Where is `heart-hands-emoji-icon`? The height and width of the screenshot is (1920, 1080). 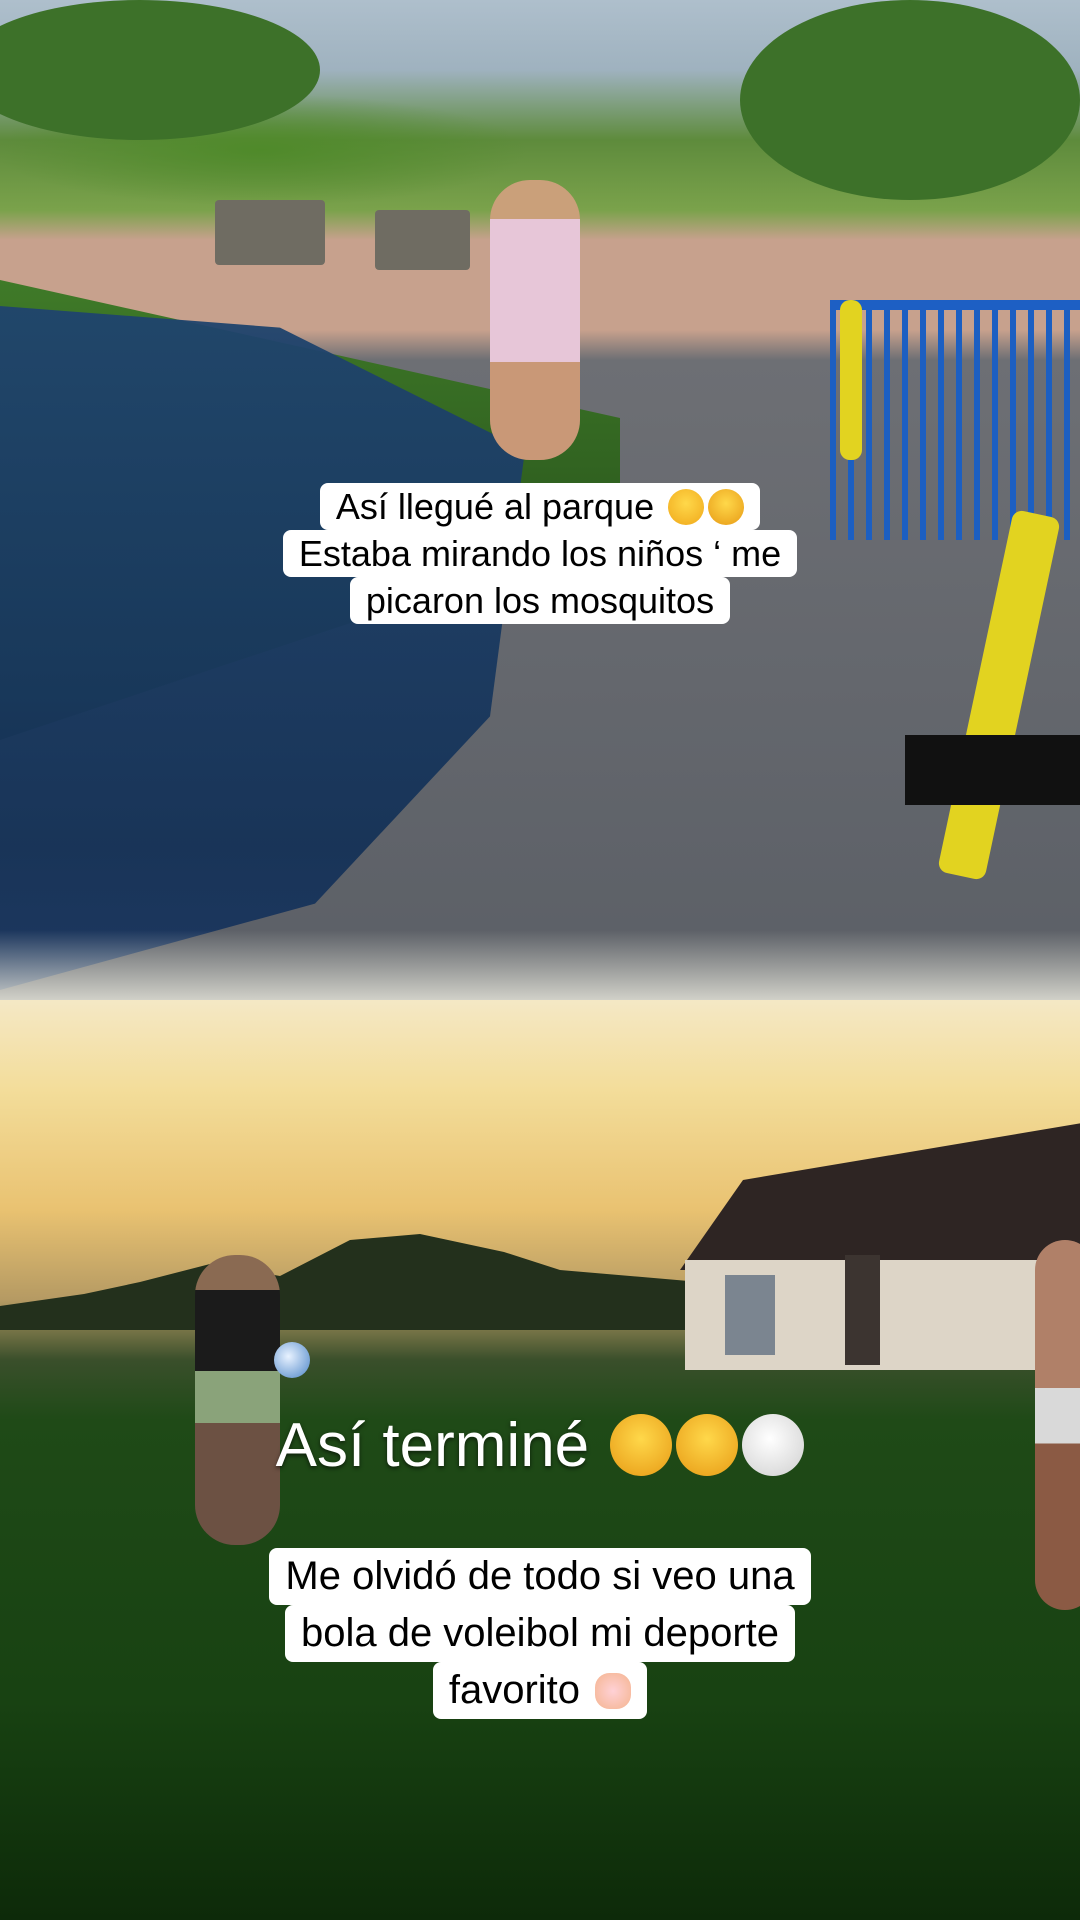
heart-hands-emoji-icon is located at coordinates (613, 1691).